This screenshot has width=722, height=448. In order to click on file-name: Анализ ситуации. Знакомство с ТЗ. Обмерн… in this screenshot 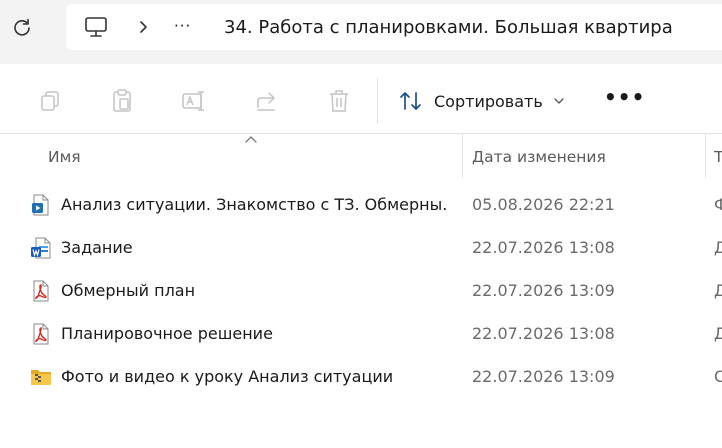, I will do `click(253, 204)`.